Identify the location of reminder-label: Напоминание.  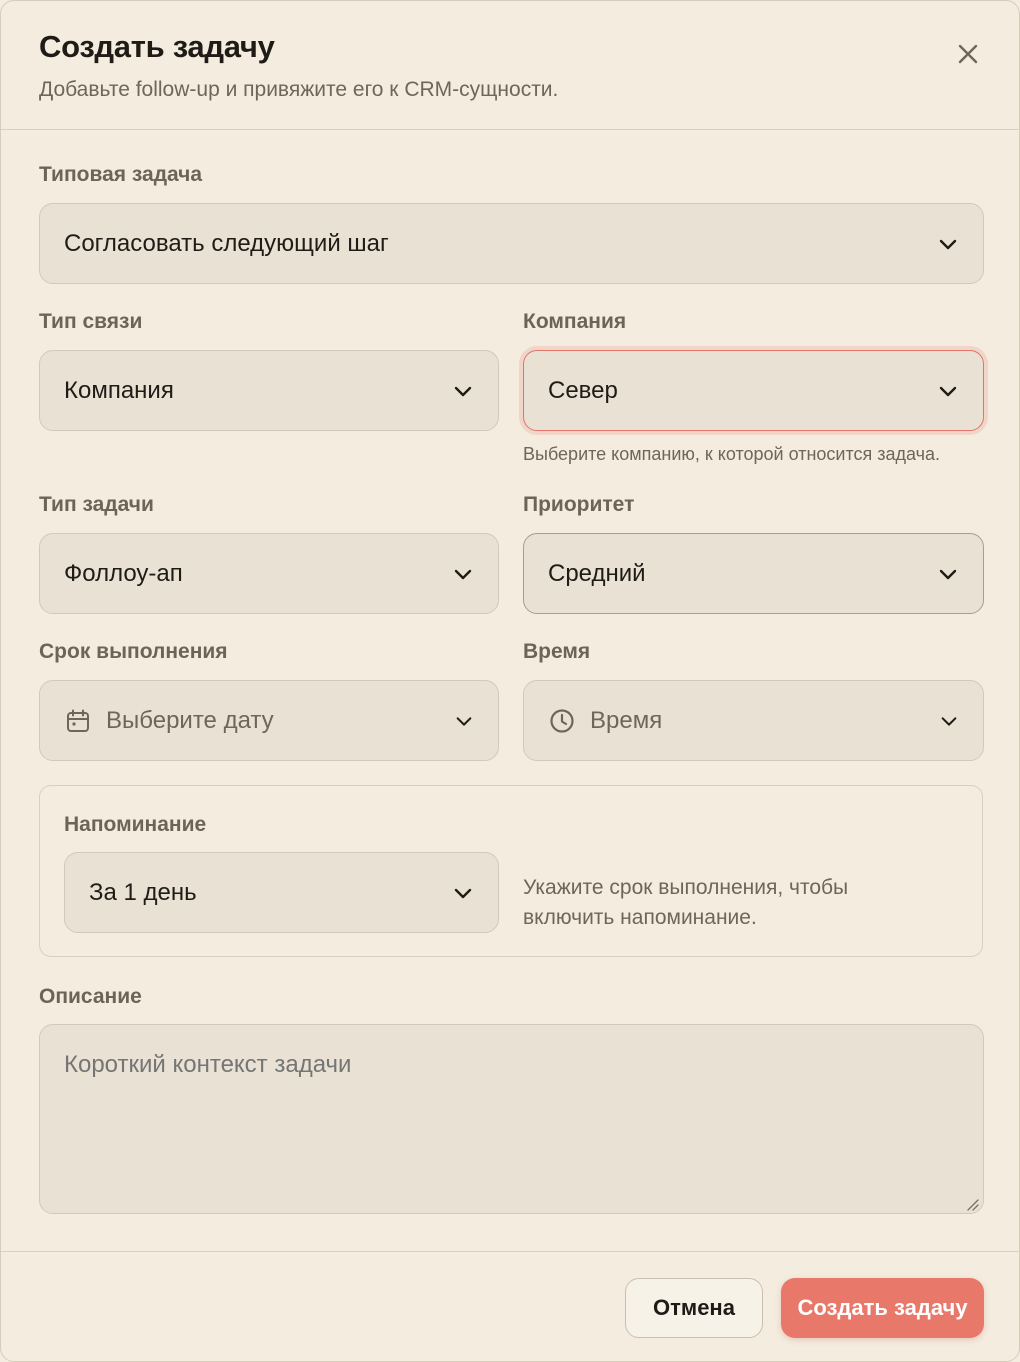
(135, 824).